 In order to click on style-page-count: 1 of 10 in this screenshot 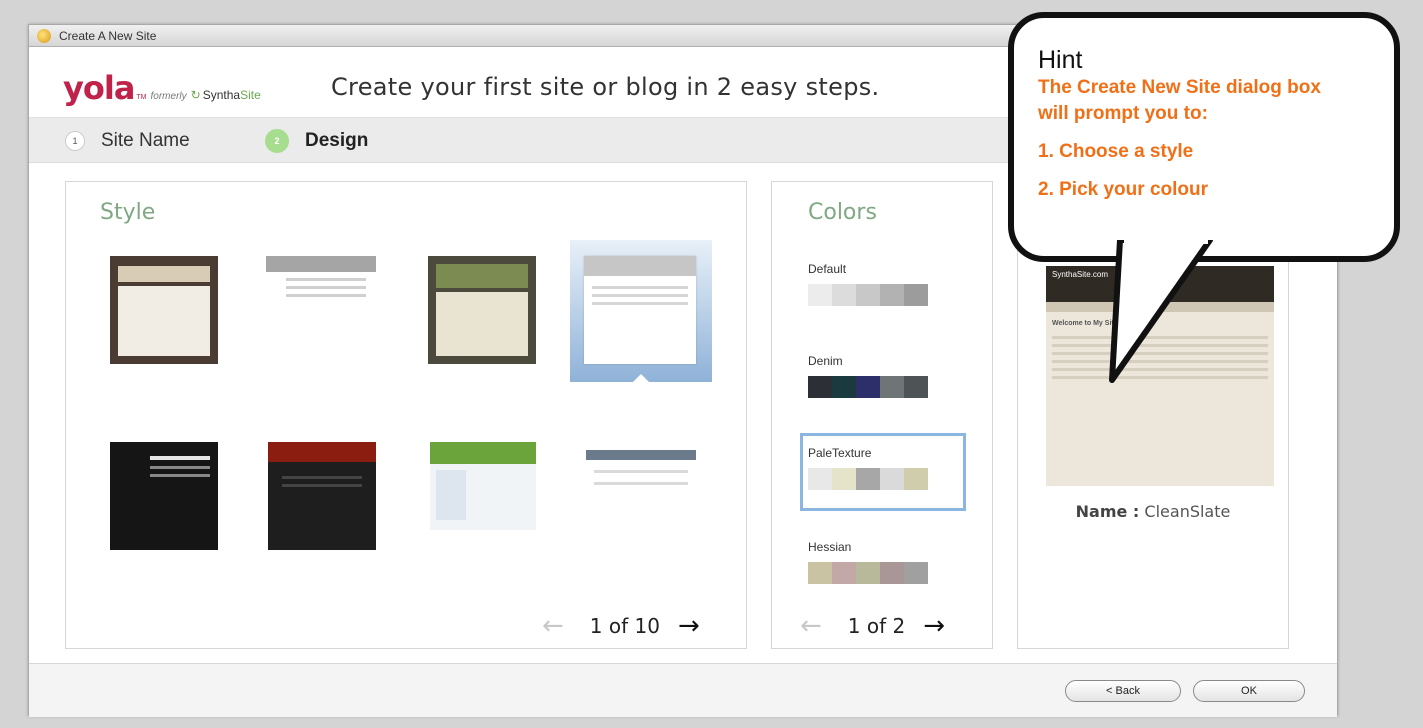, I will do `click(624, 626)`.